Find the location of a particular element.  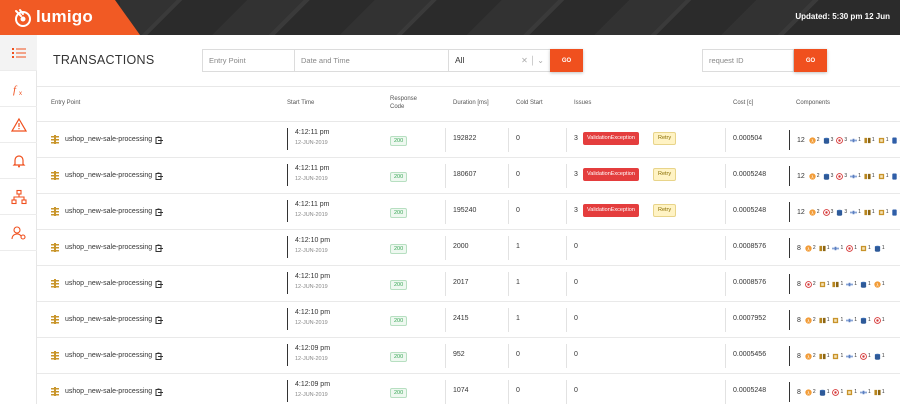

sidebar-item-functions: fx is located at coordinates (18, 89).